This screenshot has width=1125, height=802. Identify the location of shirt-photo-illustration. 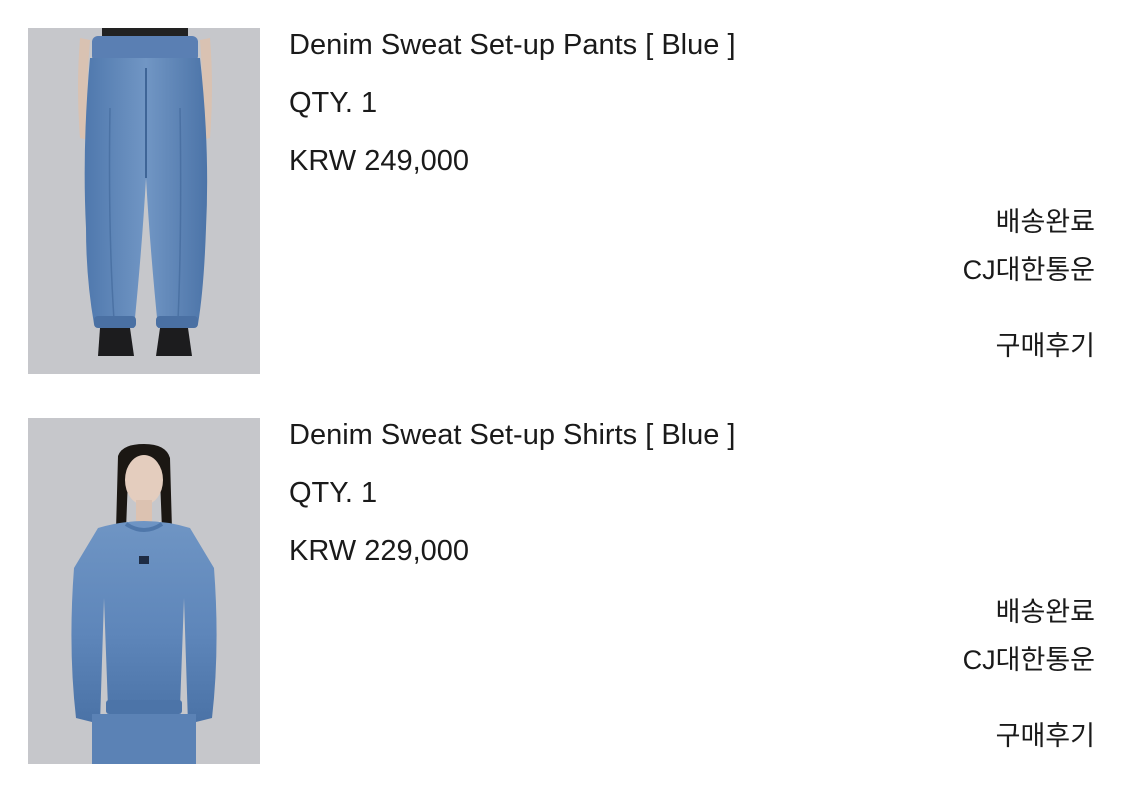
(144, 591).